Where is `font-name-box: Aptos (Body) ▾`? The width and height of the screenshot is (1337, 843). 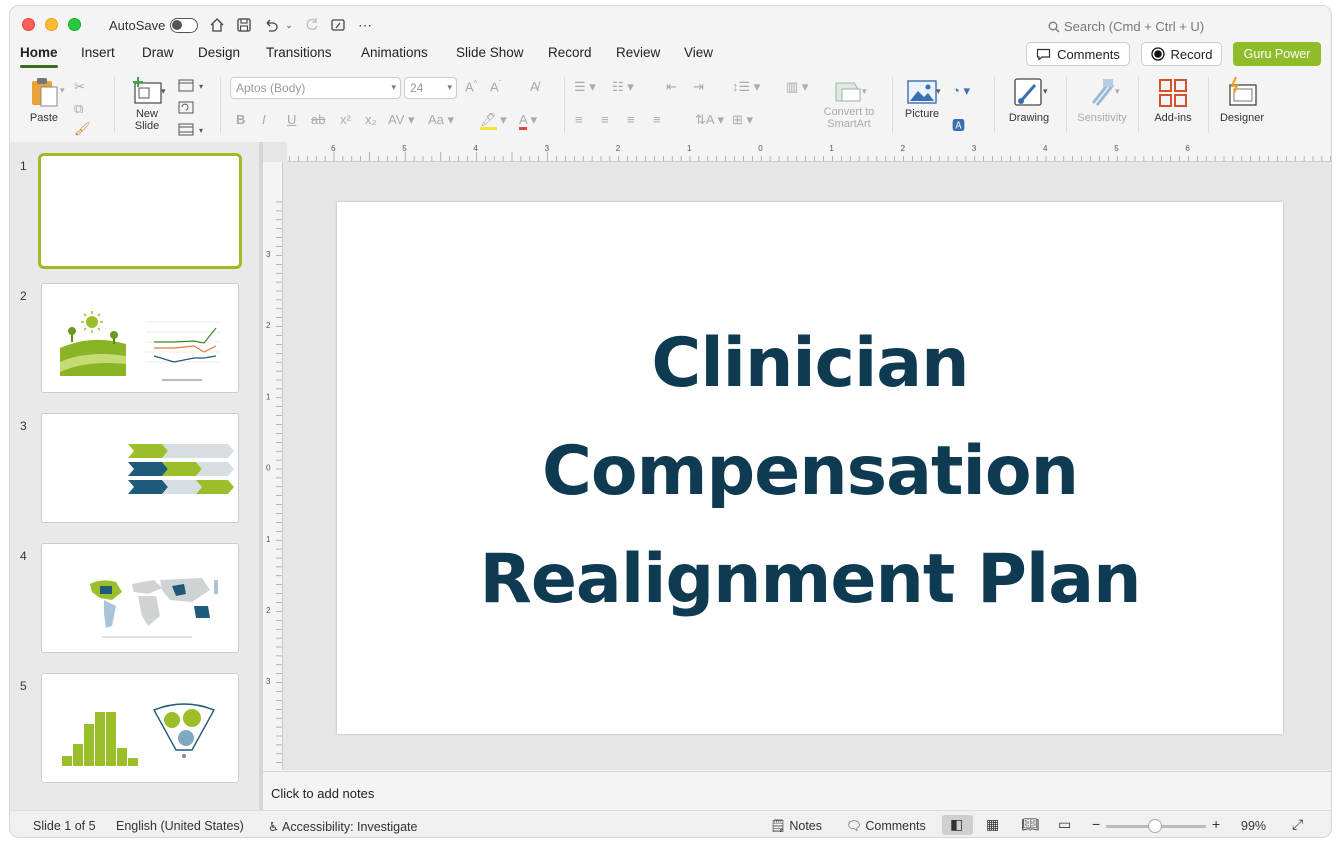 font-name-box: Aptos (Body) ▾ is located at coordinates (315, 88).